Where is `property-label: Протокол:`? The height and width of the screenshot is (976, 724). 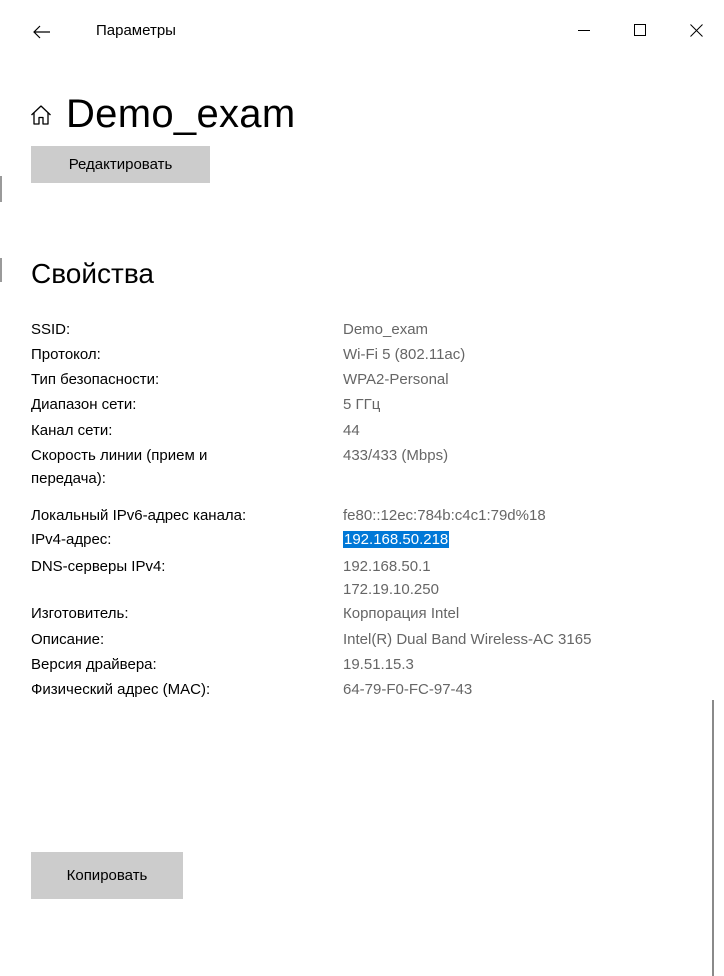 property-label: Протокол: is located at coordinates (66, 354).